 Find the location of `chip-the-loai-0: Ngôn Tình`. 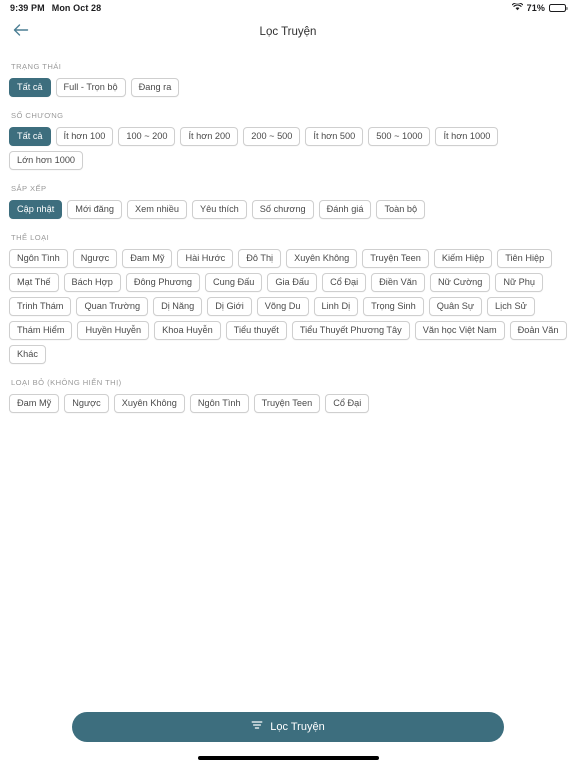

chip-the-loai-0: Ngôn Tình is located at coordinates (38, 258).